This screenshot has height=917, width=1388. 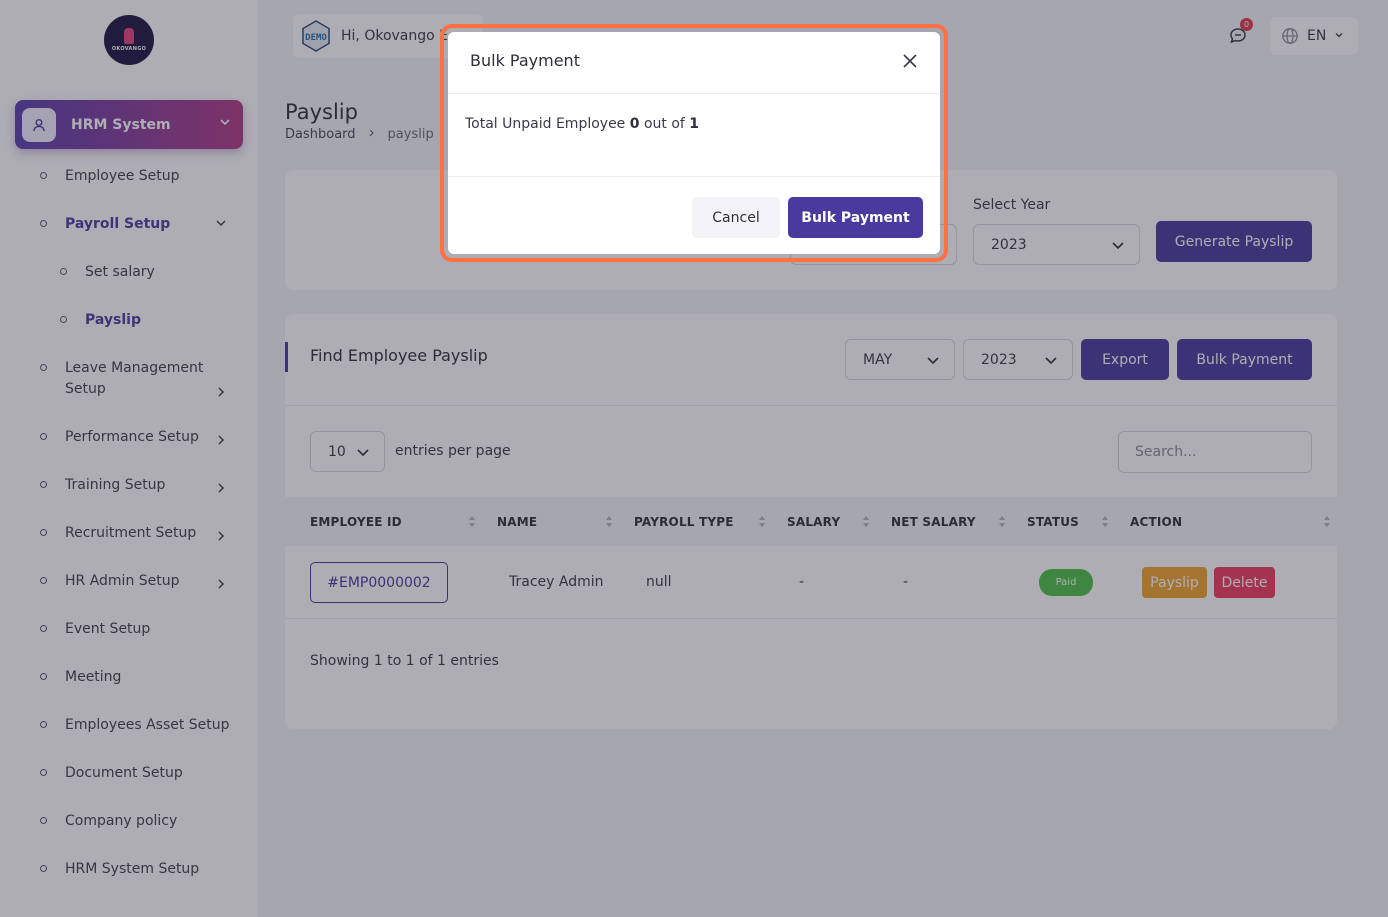 What do you see at coordinates (545, 124) in the screenshot?
I see `modal-message-prefix: Total Unpaid Employee` at bounding box center [545, 124].